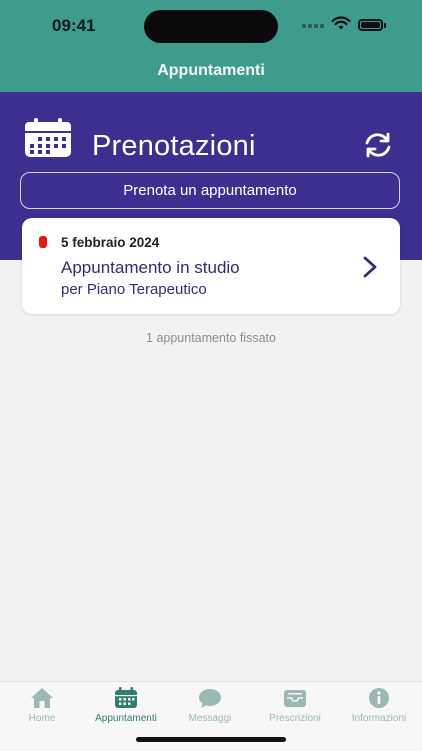  Describe the element at coordinates (211, 338) in the screenshot. I see `appointment-count: 1 appuntamento fissato` at that location.